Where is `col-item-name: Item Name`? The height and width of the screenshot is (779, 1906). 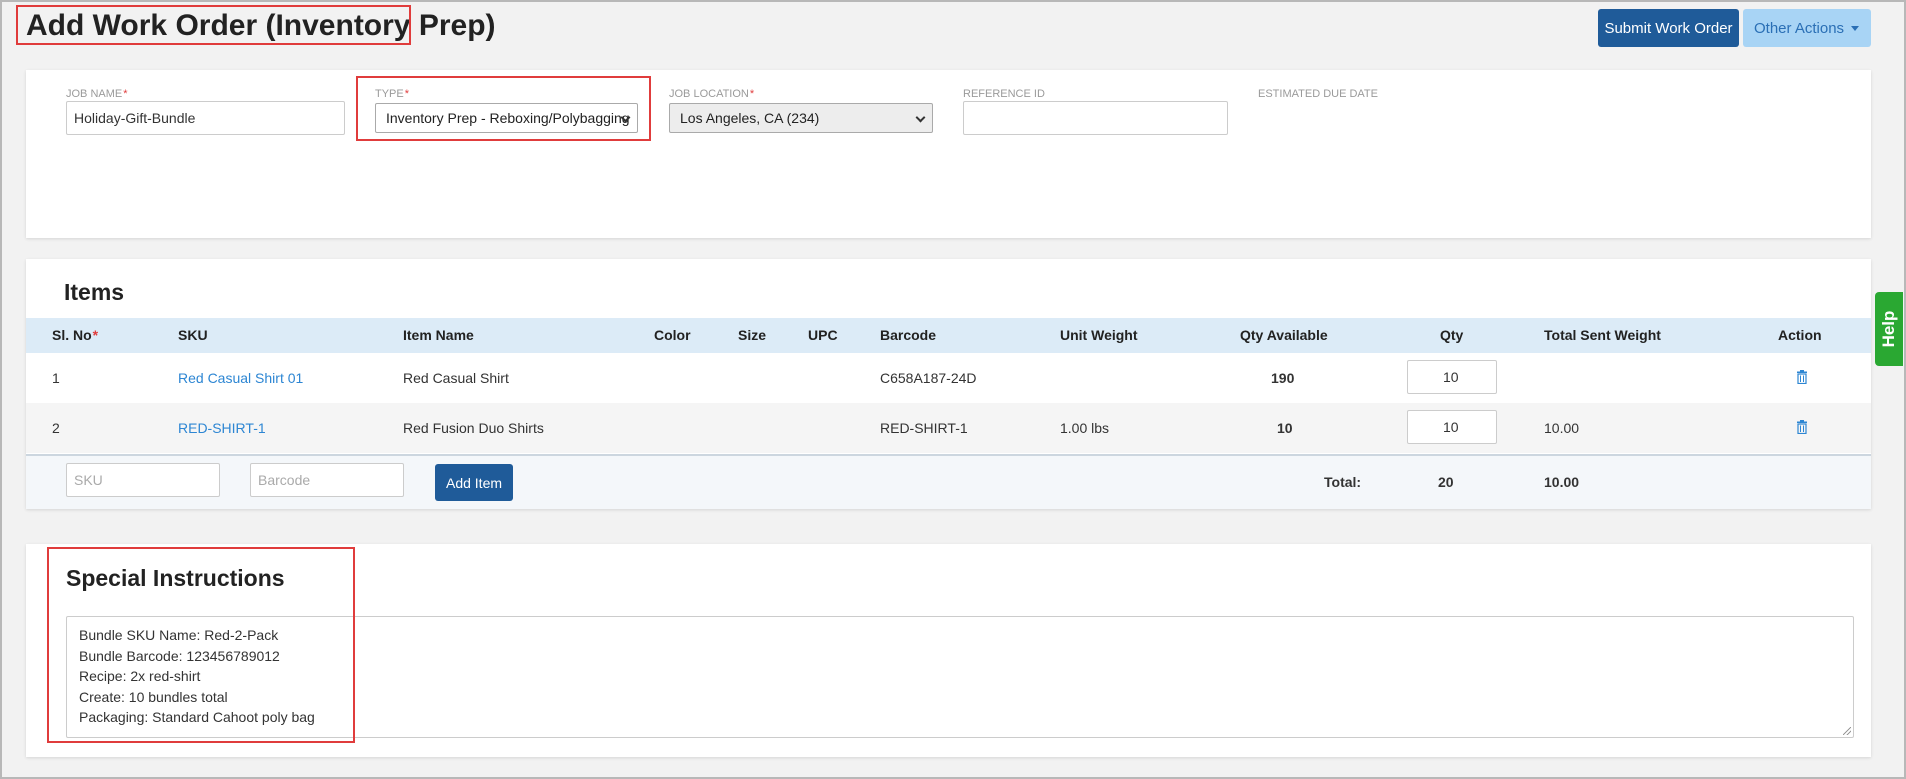 col-item-name: Item Name is located at coordinates (438, 335).